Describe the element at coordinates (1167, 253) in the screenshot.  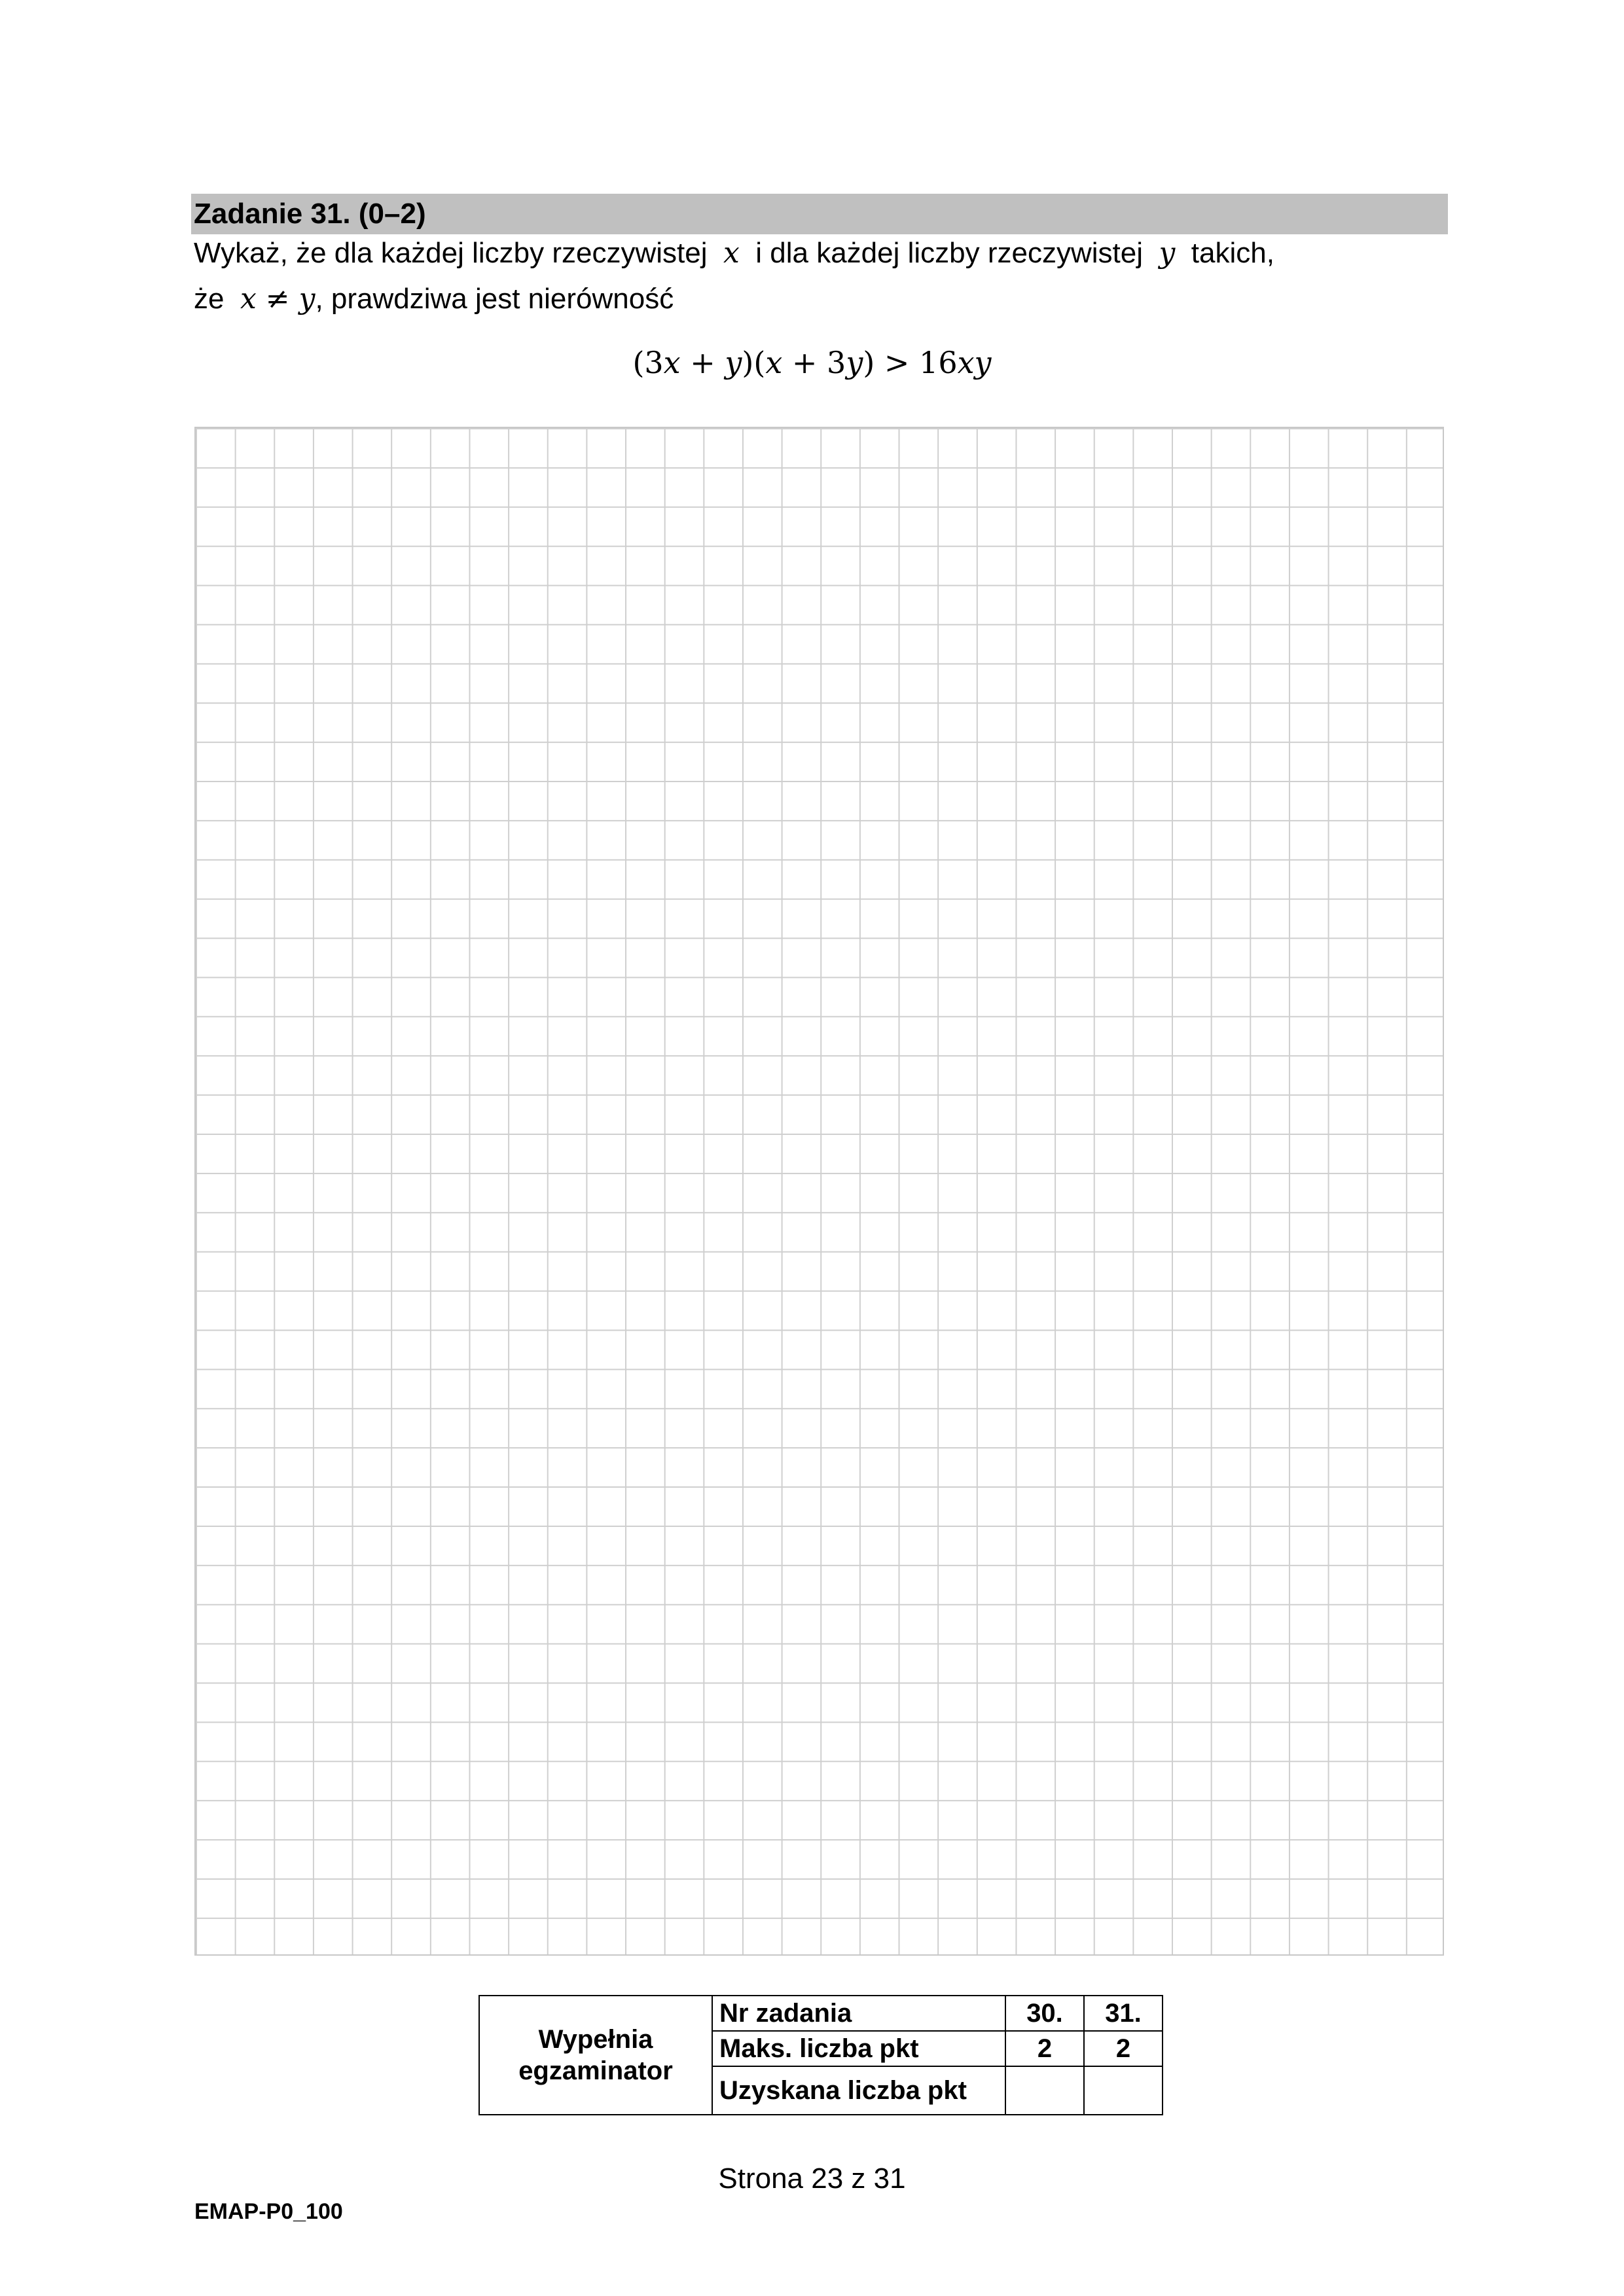
I see `variable-y: y` at that location.